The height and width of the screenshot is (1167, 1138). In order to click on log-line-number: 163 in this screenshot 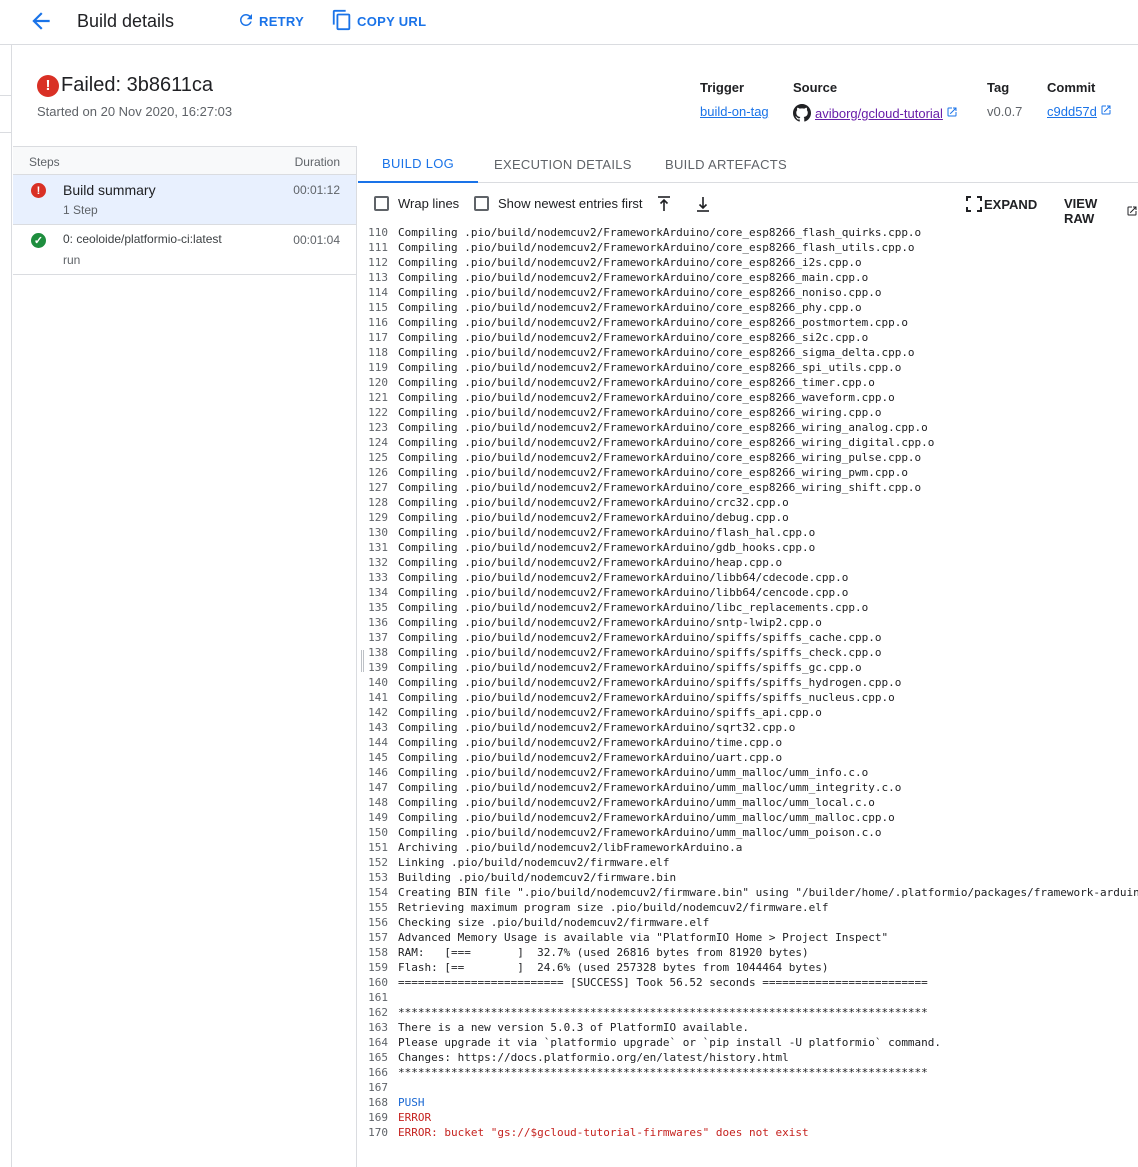, I will do `click(378, 1027)`.